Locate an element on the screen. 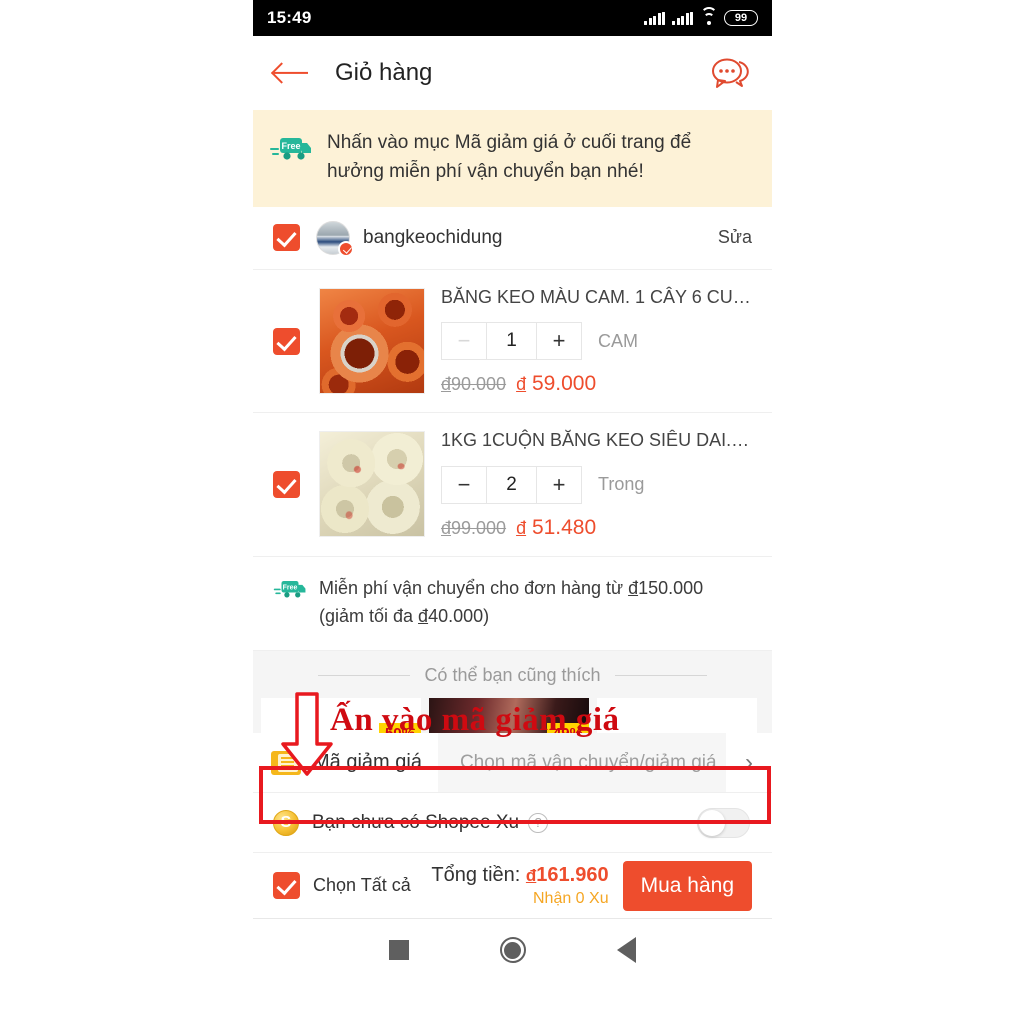 This screenshot has width=1024, height=1024. quantity-value: 1 is located at coordinates (511, 341).